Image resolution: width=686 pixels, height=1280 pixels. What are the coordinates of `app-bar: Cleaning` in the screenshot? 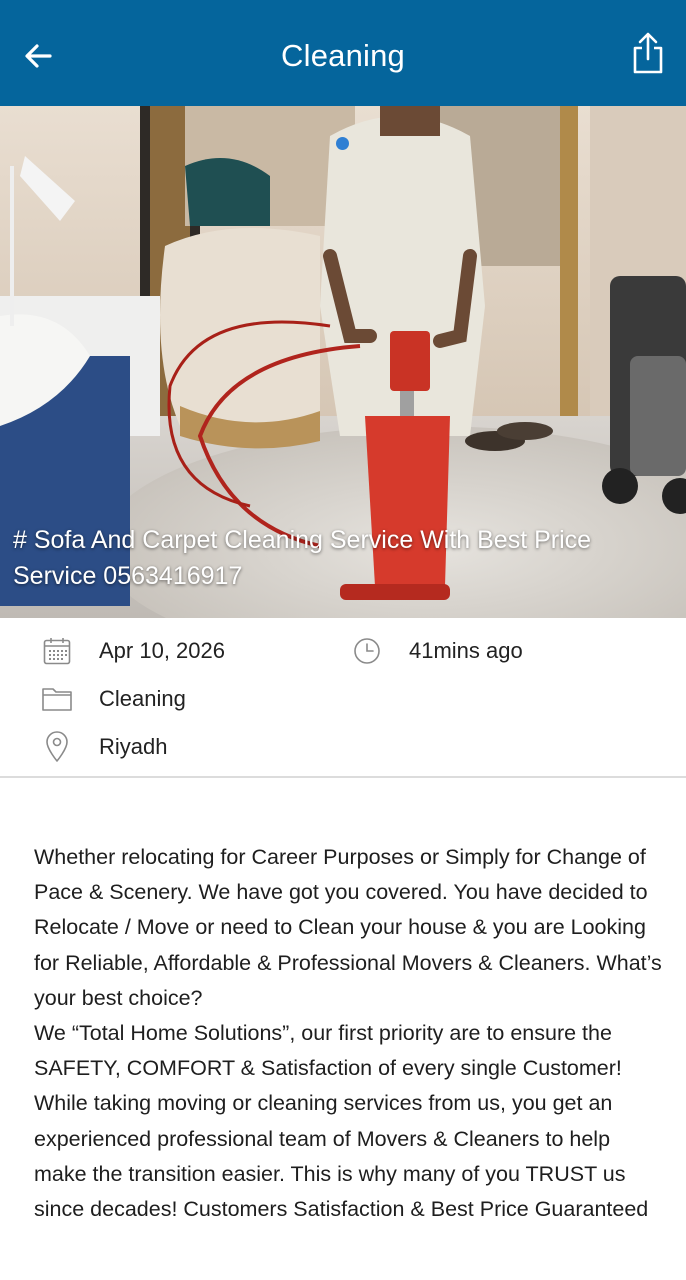 It's located at (343, 53).